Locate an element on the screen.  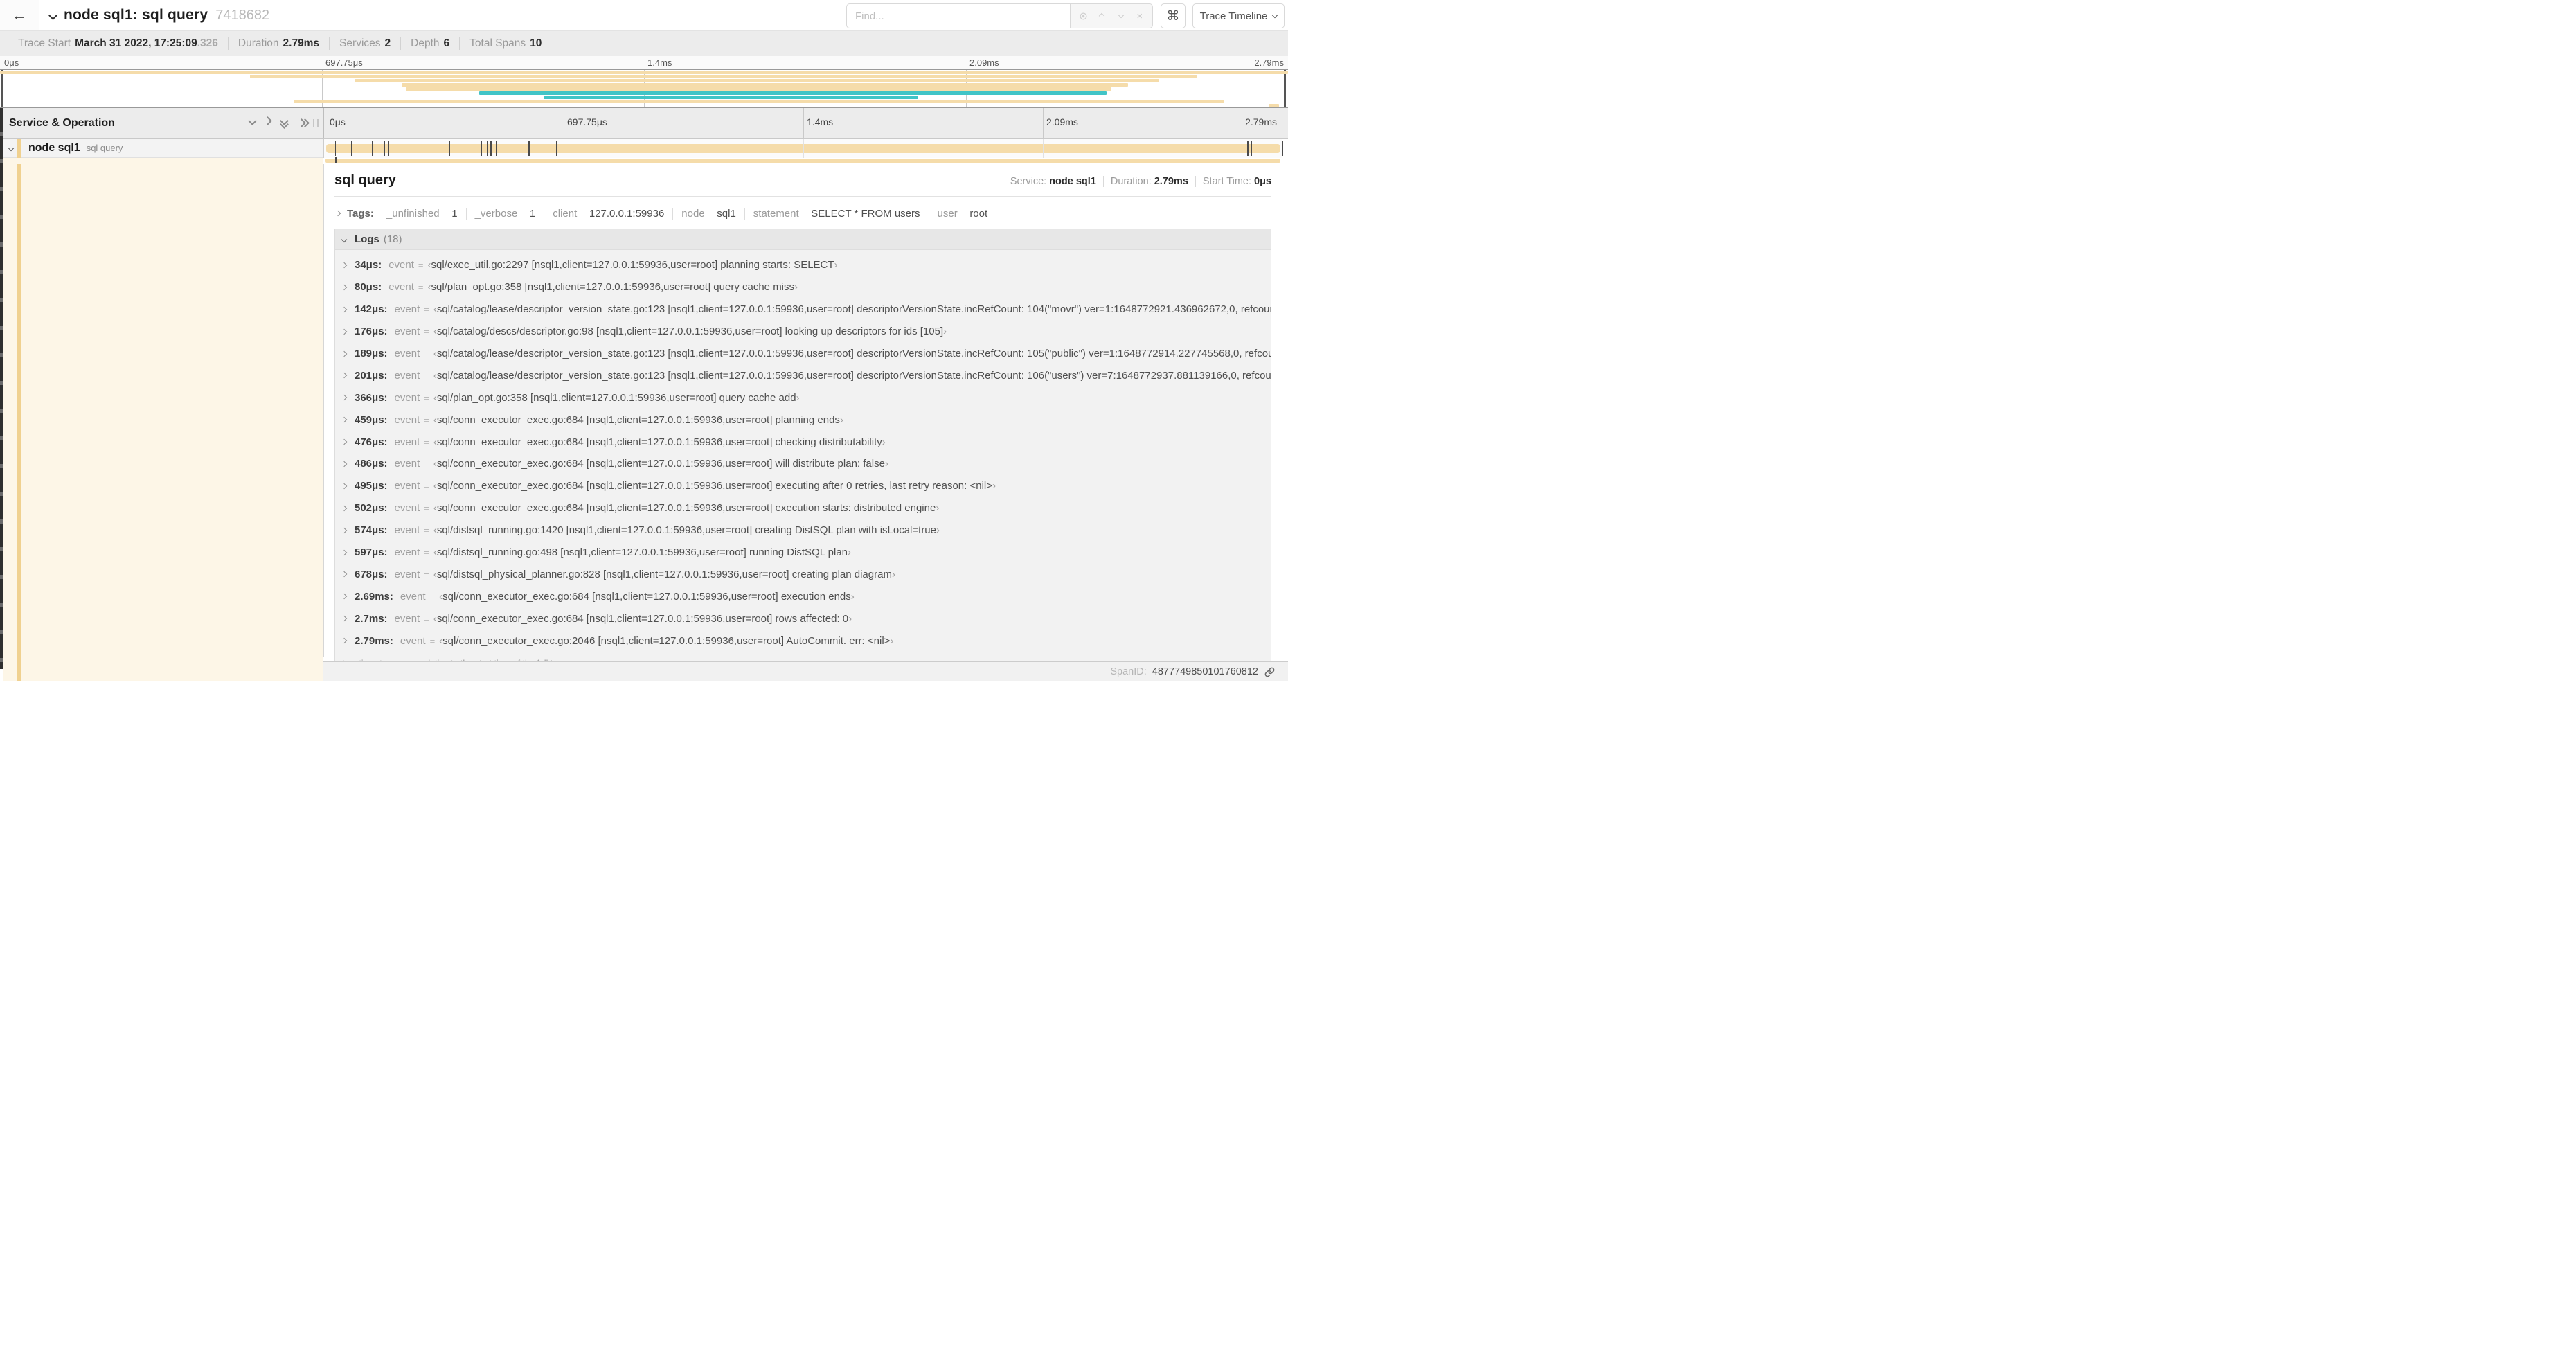
span-meta-label: Start Time: is located at coordinates (1226, 181).